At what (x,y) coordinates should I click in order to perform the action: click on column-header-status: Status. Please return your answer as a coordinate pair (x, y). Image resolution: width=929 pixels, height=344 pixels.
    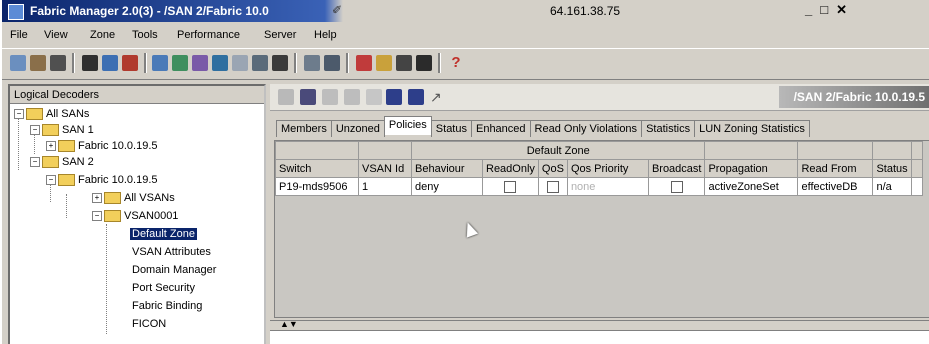
    Looking at the image, I should click on (892, 168).